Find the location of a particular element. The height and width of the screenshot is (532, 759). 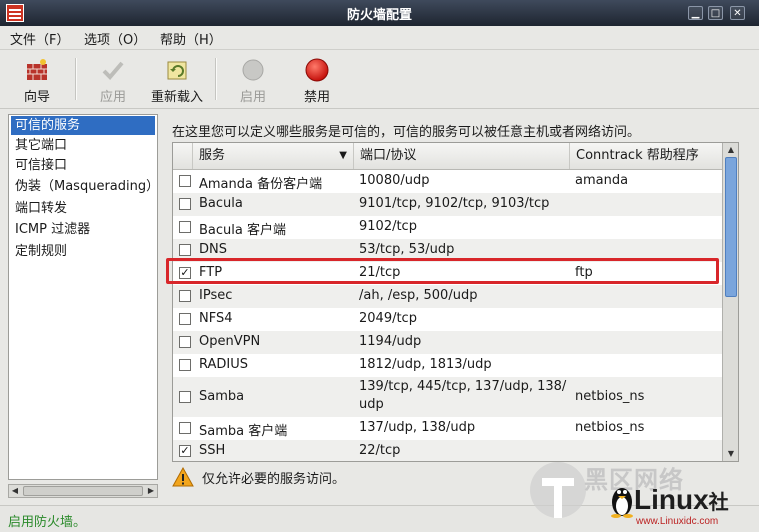

scroll-left-arrow-icon: ◀ is located at coordinates (15, 491).